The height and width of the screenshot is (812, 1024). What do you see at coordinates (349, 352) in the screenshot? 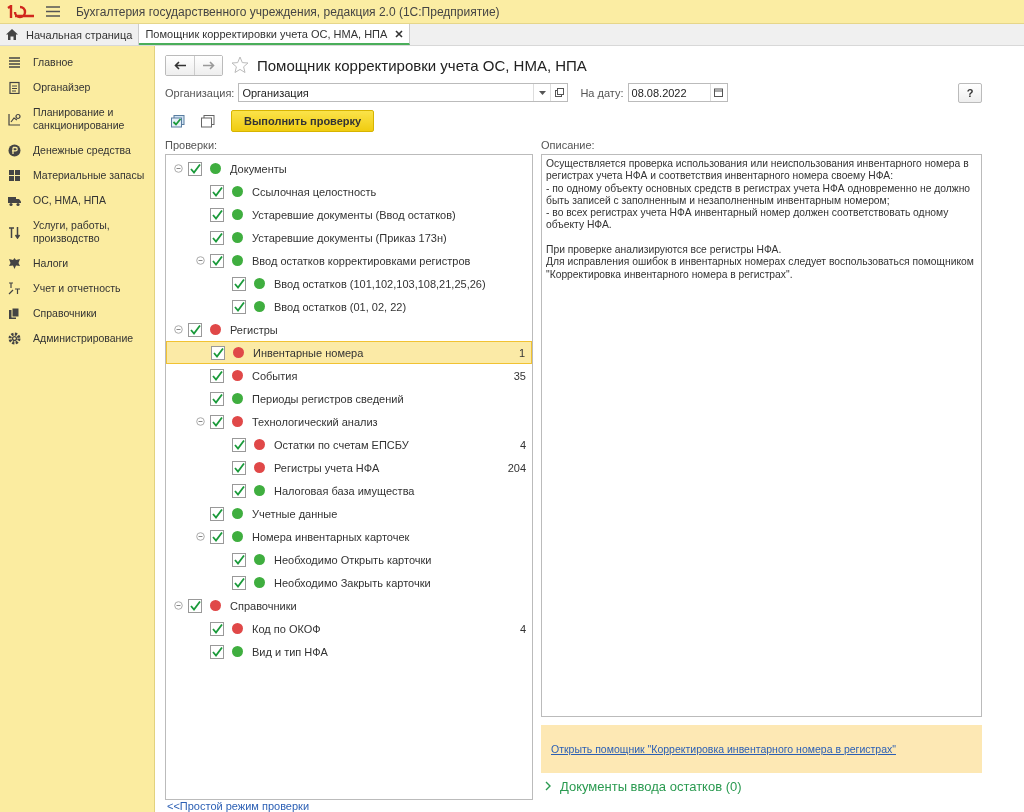
I see `tree-row: Инвентарные номера 1` at bounding box center [349, 352].